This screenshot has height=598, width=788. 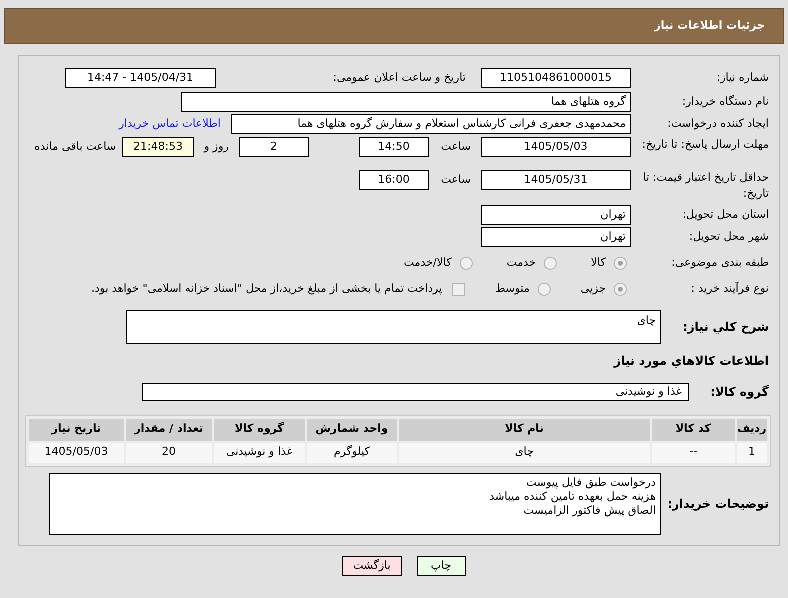 I want to click on table-cell: 1405/05/03, so click(x=76, y=452).